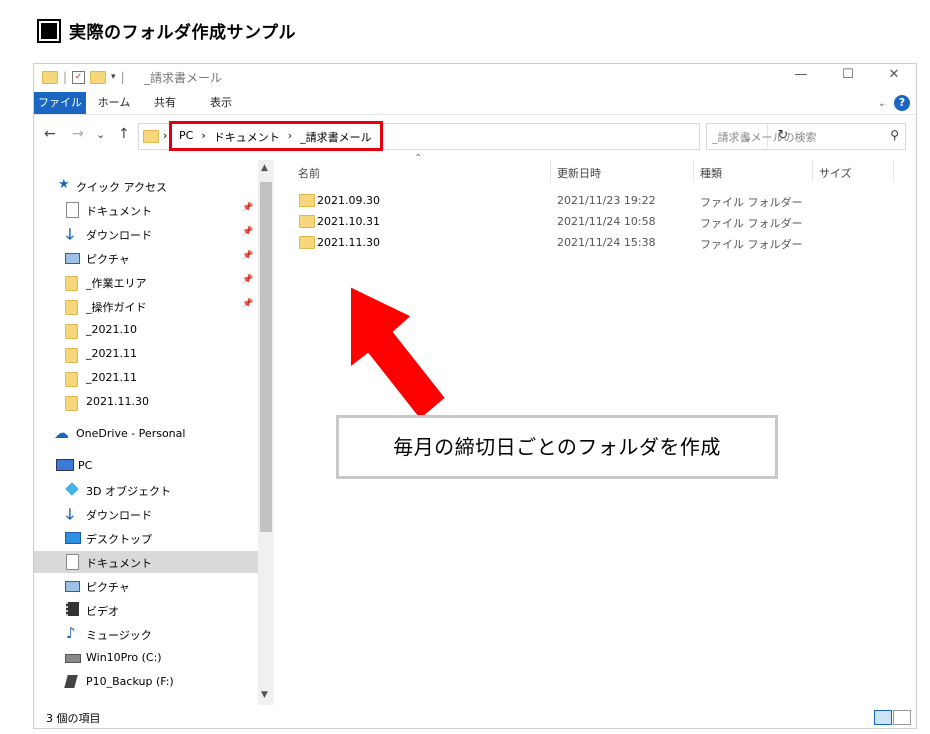 Image resolution: width=930 pixels, height=734 pixels. I want to click on nav-downloads-pc: 🡓 ダウンロード, so click(146, 514).